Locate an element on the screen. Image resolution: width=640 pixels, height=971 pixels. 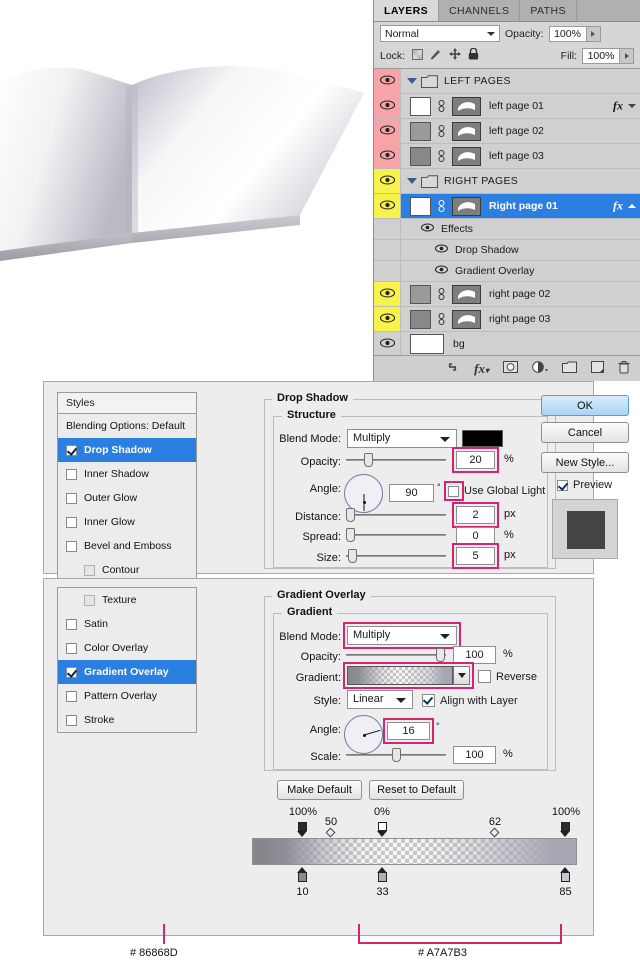
ds-color-swatch is located at coordinates (482, 438).